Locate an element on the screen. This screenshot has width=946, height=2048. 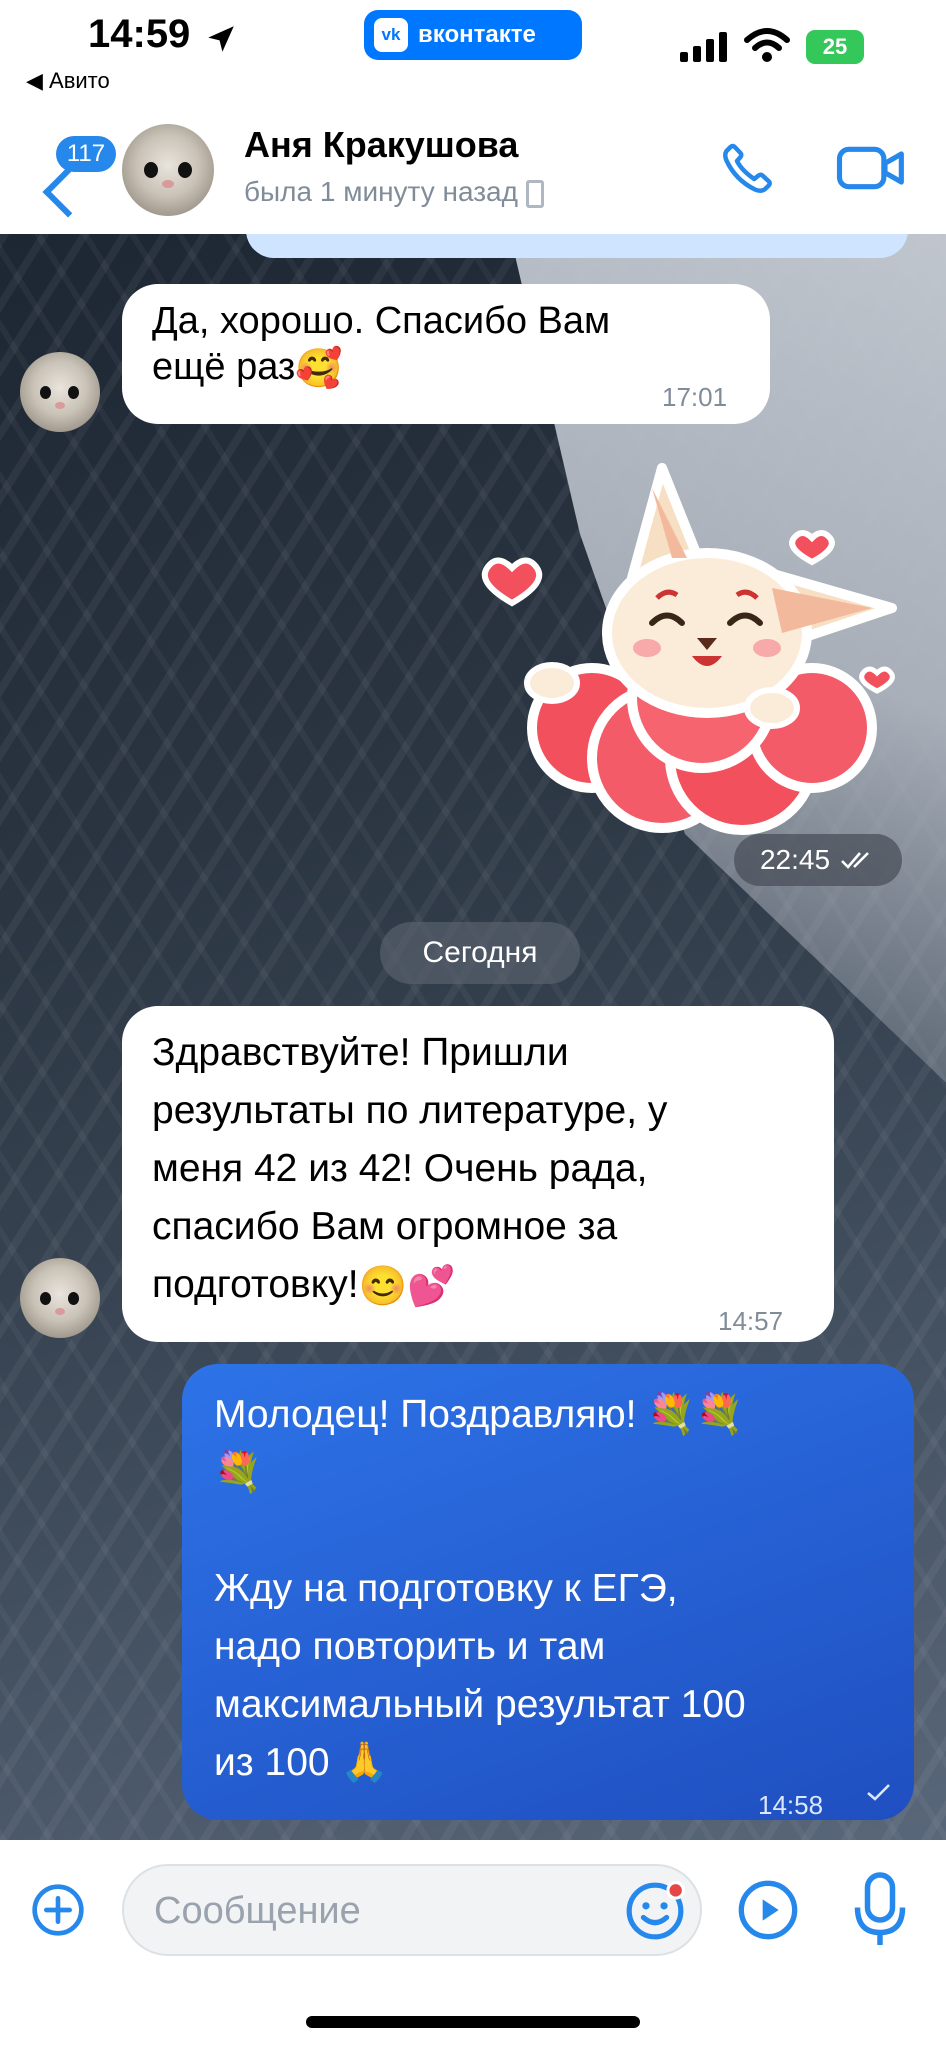
message-composer: Сообщение is located at coordinates (473, 1944).